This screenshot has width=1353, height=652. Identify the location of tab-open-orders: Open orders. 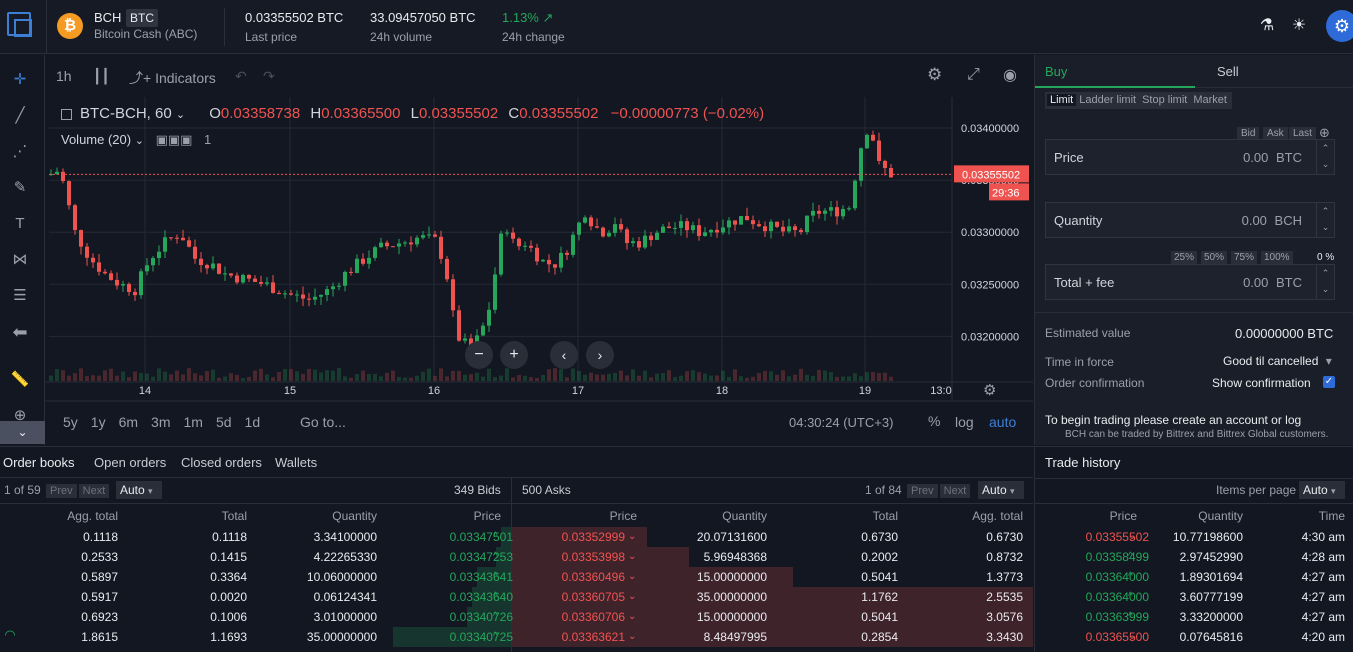
(130, 462).